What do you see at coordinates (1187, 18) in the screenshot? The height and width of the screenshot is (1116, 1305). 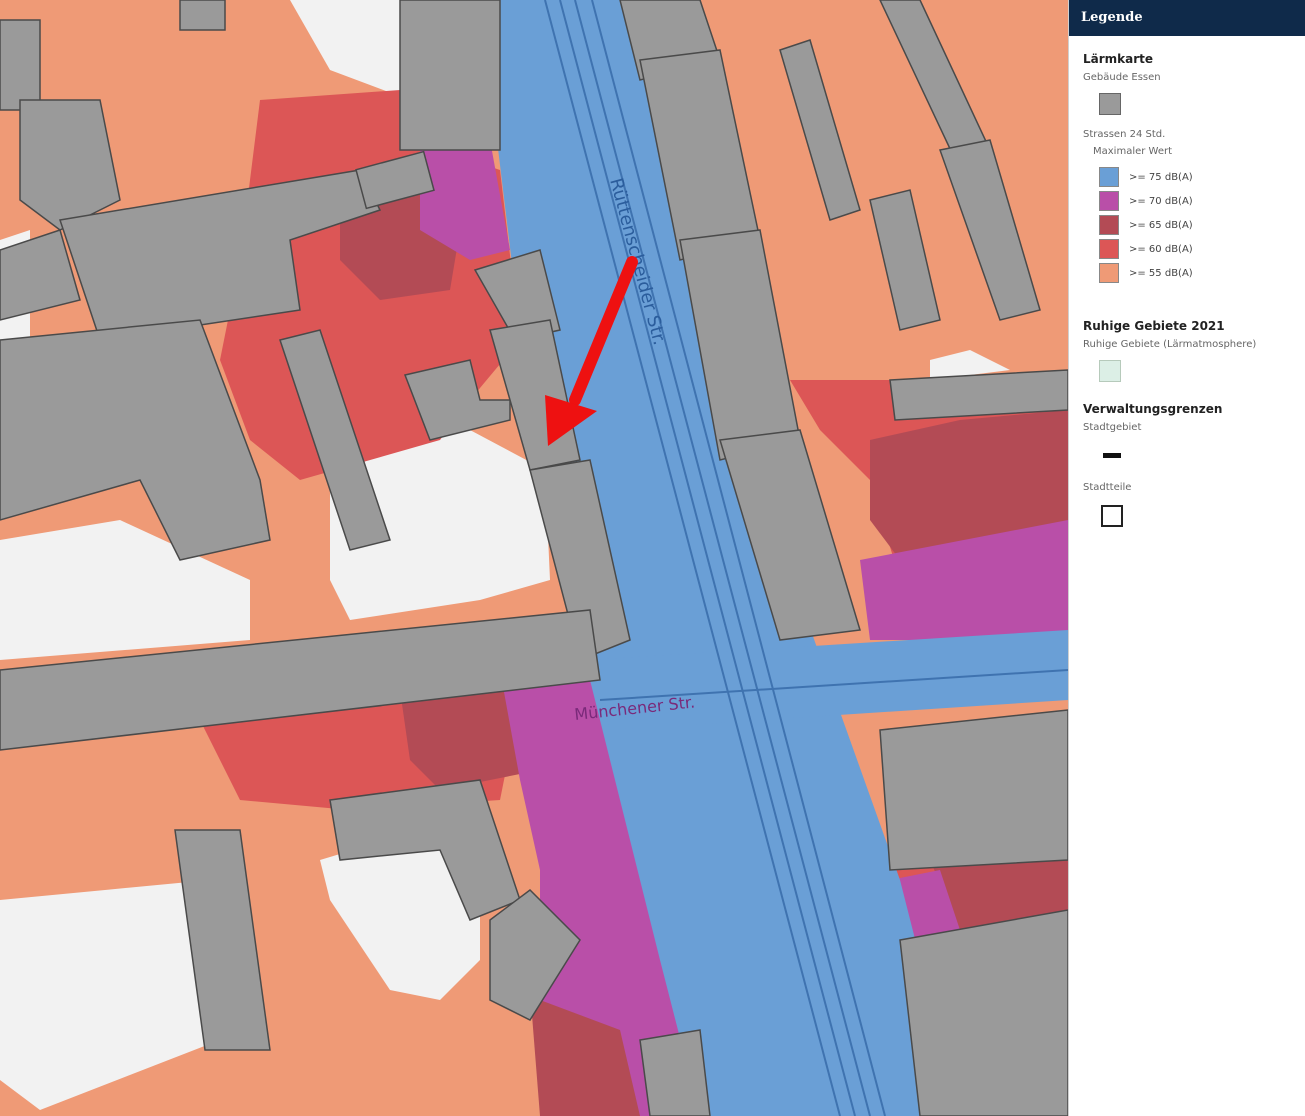 I see `legend-header: Legende` at bounding box center [1187, 18].